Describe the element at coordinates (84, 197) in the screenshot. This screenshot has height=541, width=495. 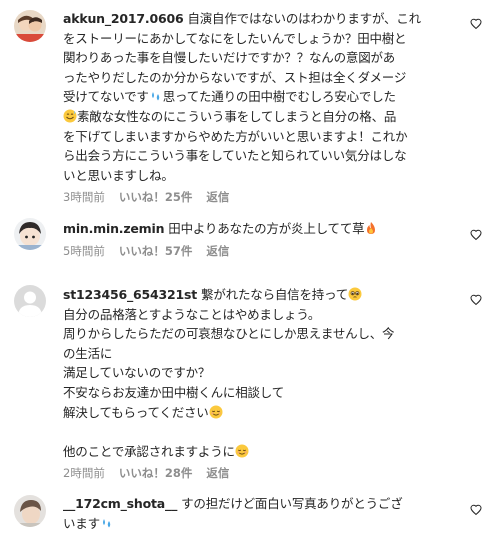
I see `comment-time: 3時間前` at that location.